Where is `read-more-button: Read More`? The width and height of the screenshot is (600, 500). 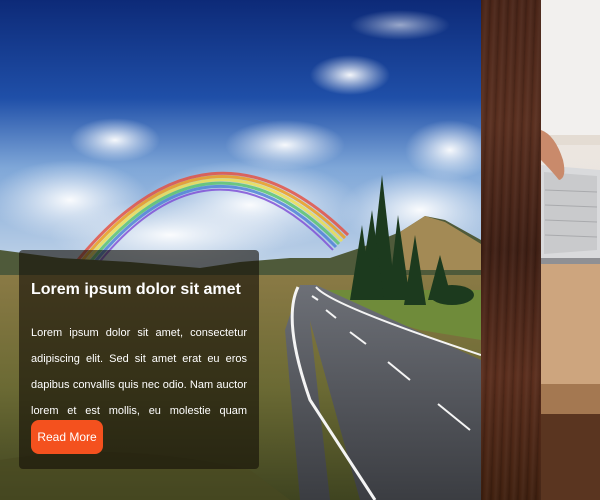 read-more-button: Read More is located at coordinates (67, 437).